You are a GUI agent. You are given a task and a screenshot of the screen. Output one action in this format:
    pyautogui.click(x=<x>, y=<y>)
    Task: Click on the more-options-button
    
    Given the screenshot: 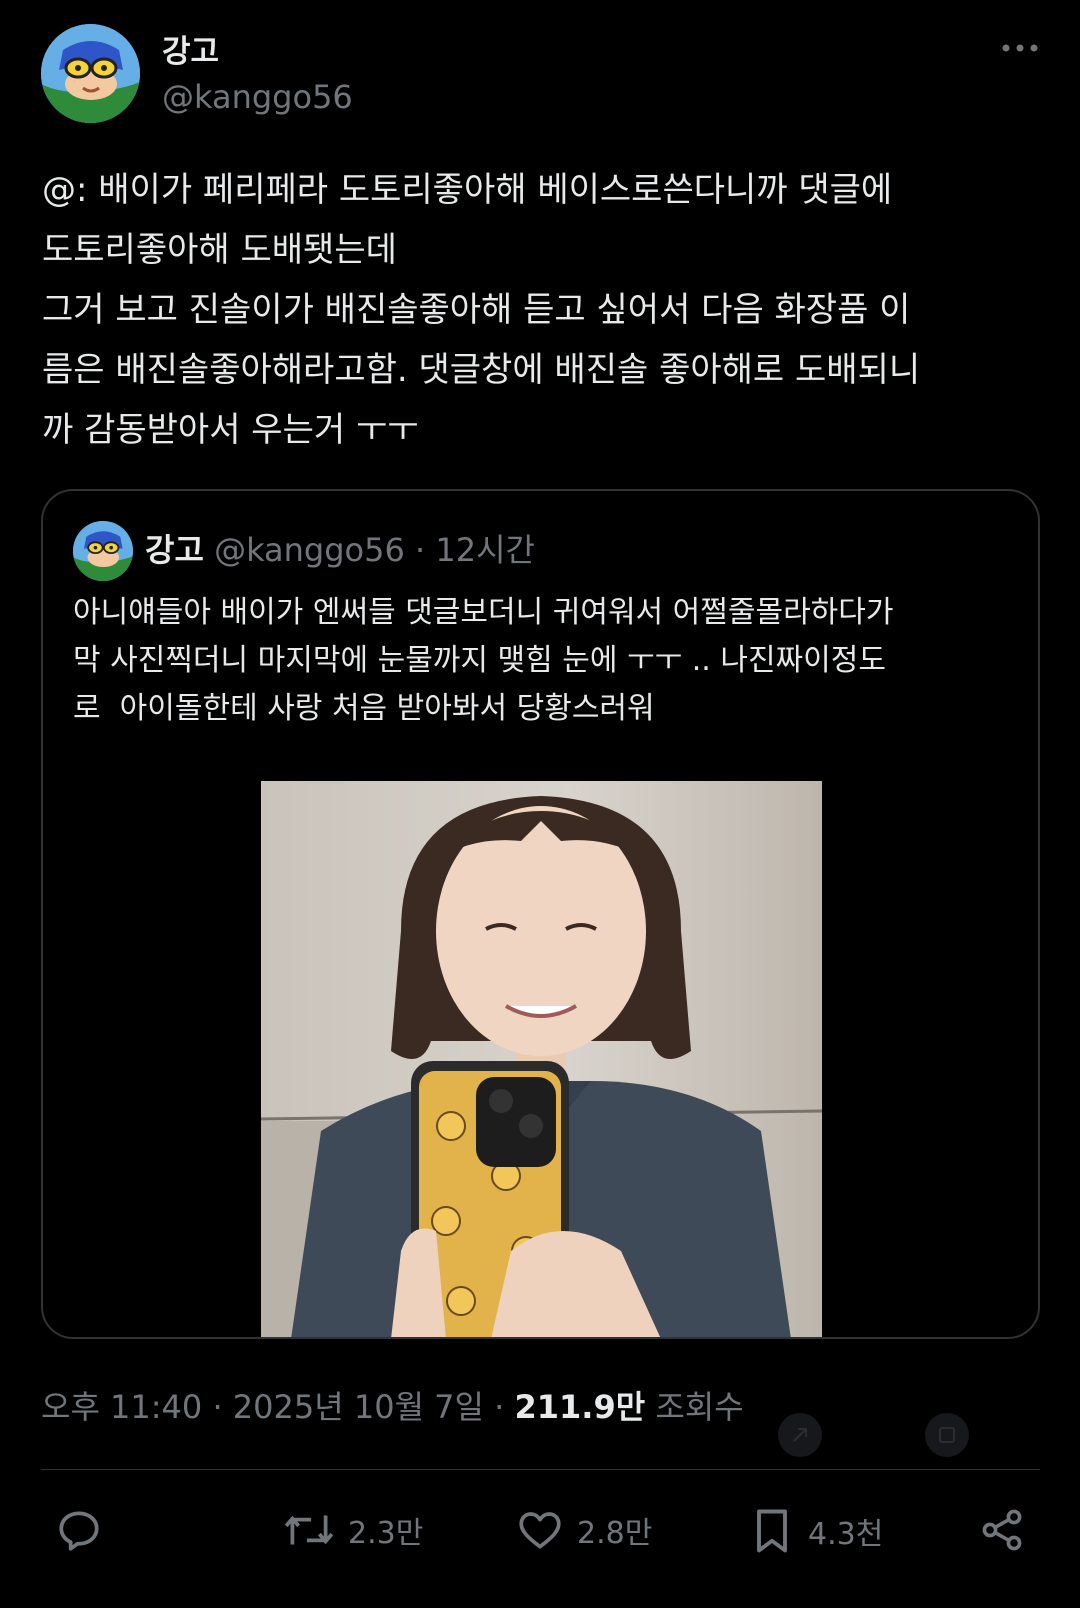 What is the action you would take?
    pyautogui.click(x=1020, y=48)
    